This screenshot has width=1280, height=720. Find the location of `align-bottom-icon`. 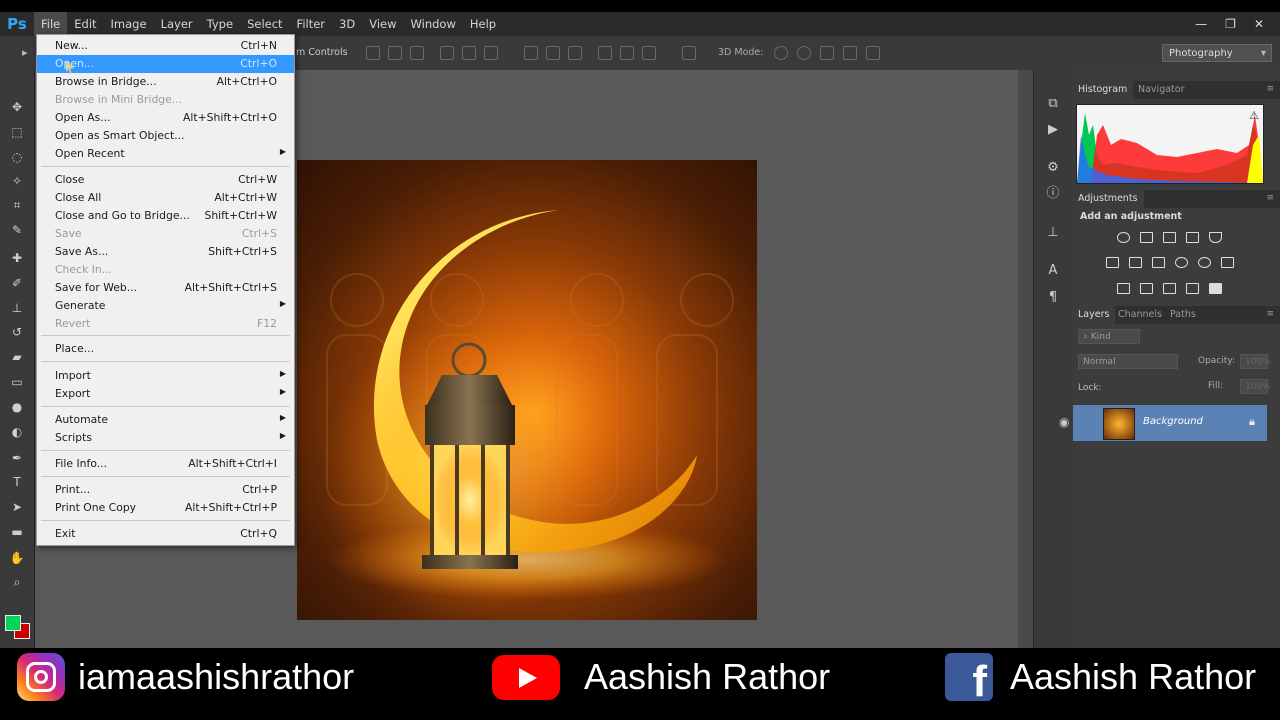

align-bottom-icon is located at coordinates (417, 53).